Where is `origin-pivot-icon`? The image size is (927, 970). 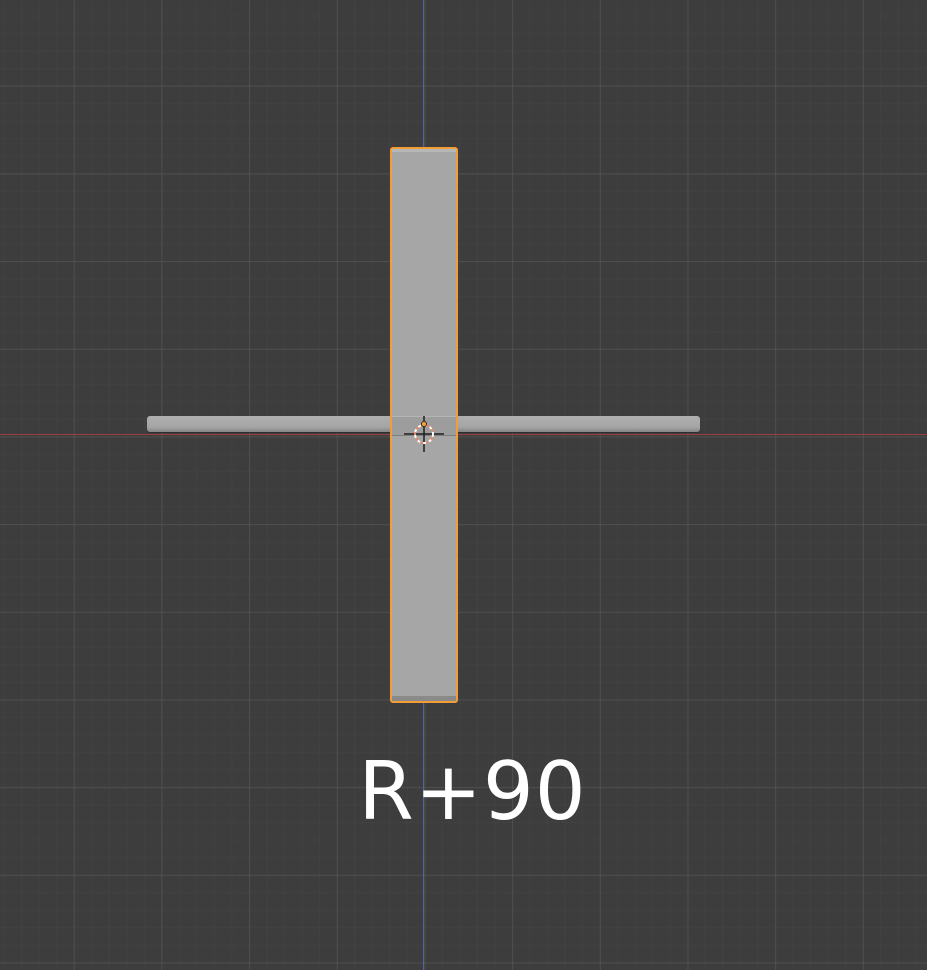
origin-pivot-icon is located at coordinates (424, 434).